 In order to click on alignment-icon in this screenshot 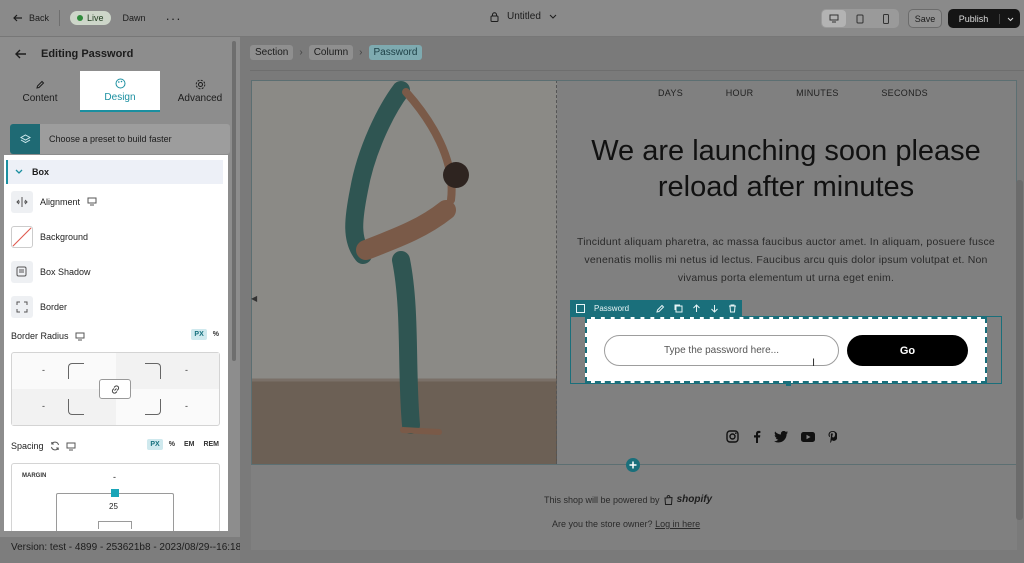, I will do `click(22, 201)`.